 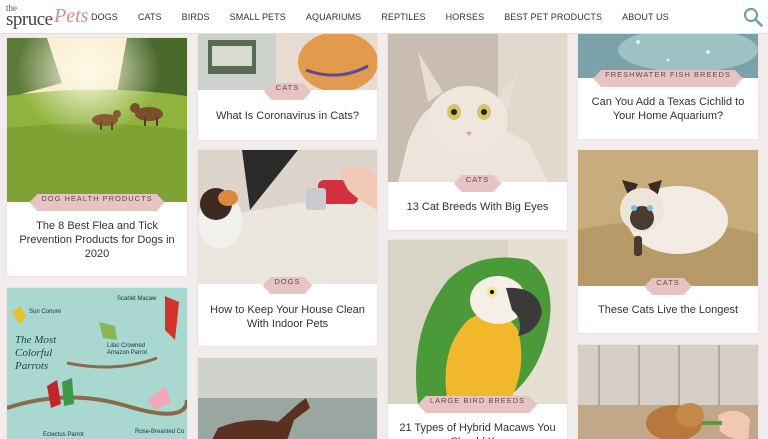 I want to click on parrot-label: Sun Conure, so click(x=45, y=312).